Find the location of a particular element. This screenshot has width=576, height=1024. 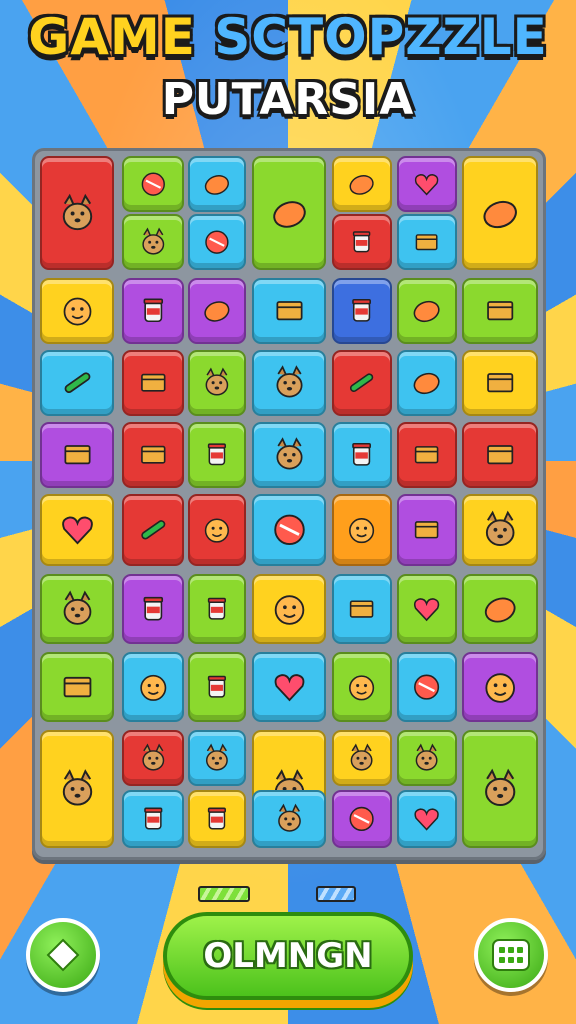

yellow-blob-icon is located at coordinates (217, 184).